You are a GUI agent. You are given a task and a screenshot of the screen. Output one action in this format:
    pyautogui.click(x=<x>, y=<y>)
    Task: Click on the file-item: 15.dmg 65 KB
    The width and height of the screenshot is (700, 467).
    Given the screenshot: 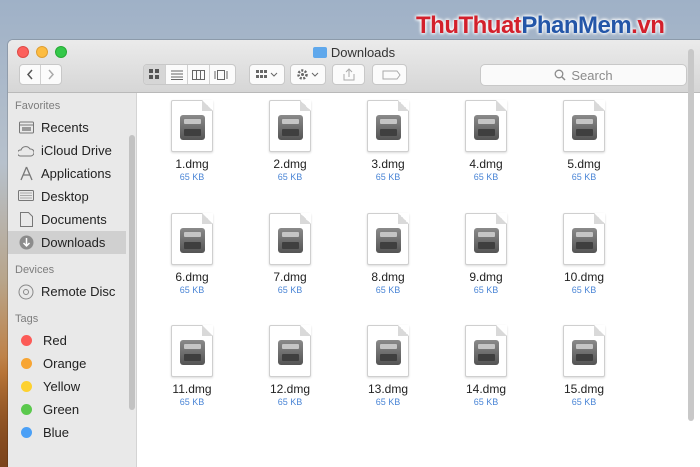 What is the action you would take?
    pyautogui.click(x=584, y=366)
    